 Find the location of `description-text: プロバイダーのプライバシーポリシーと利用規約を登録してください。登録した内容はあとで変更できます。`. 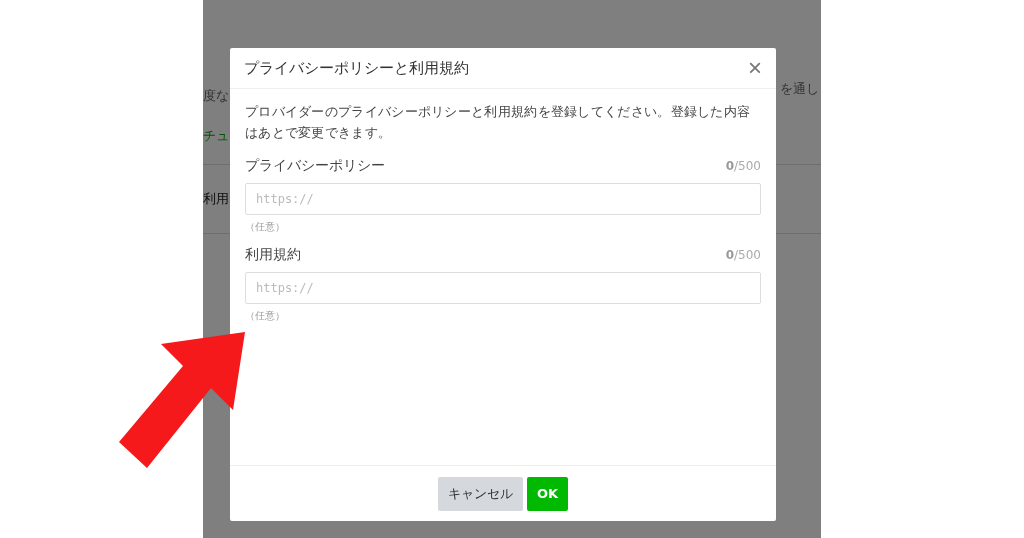

description-text: プロバイダーのプライバシーポリシーと利用規約を登録してください。登録した内容はあとで変更できます。 is located at coordinates (498, 122).